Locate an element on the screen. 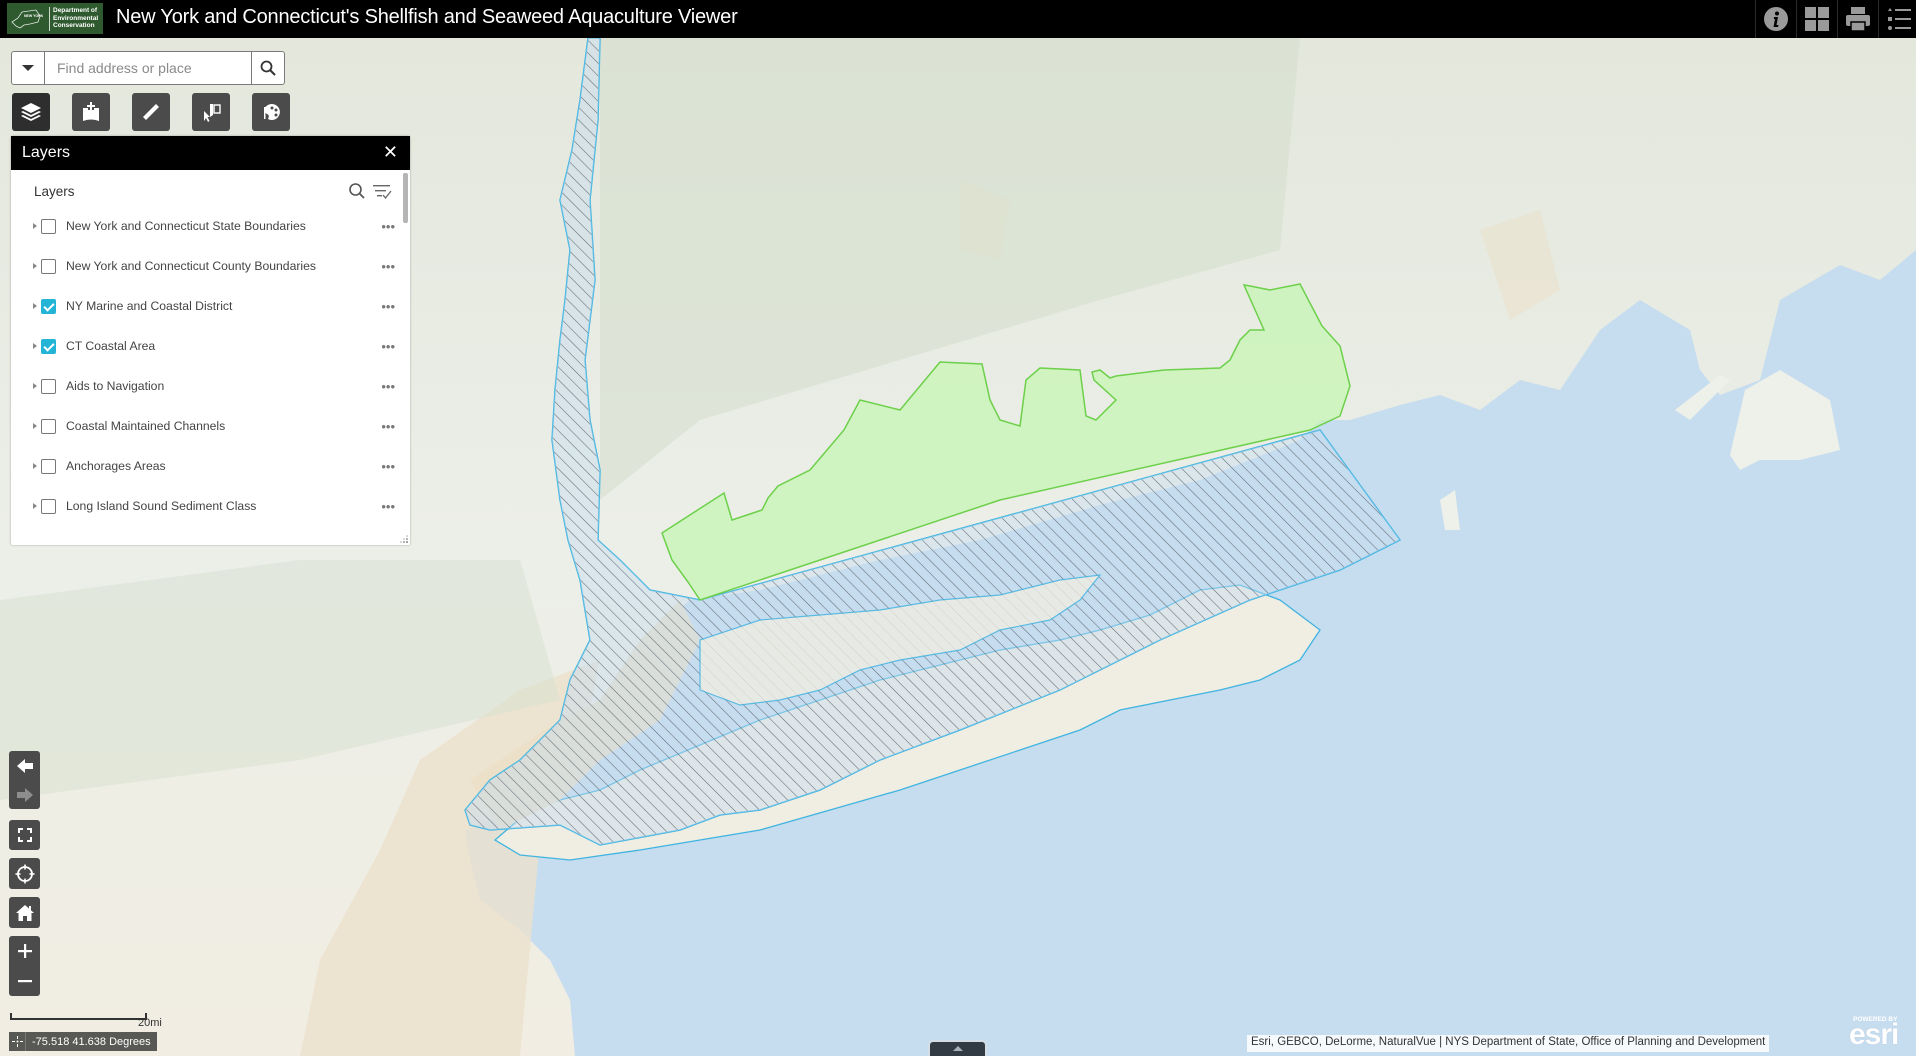 This screenshot has width=1916, height=1056. layer-row: Aids to Navigation ••• is located at coordinates (206, 386).